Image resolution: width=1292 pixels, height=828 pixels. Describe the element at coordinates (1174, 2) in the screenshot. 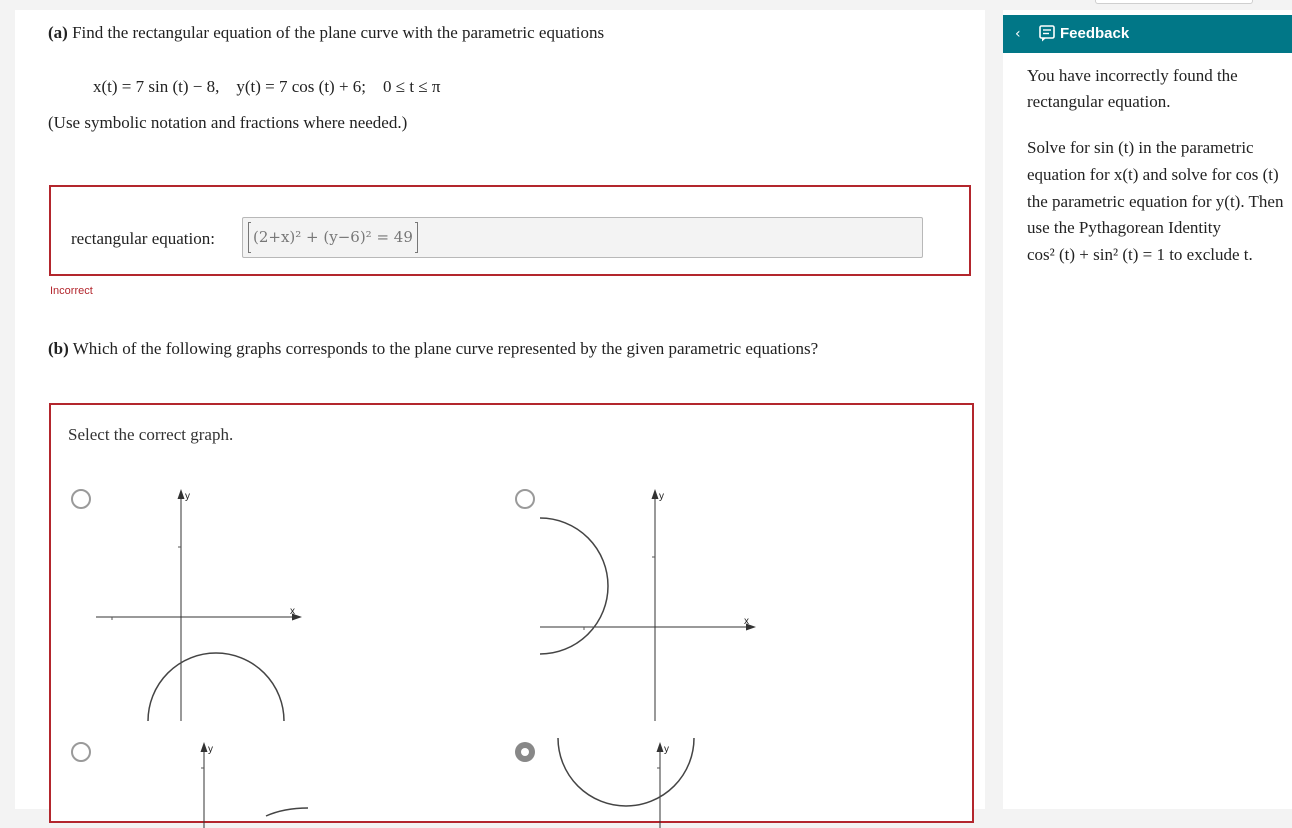

I see `top-toolbar-stub` at that location.